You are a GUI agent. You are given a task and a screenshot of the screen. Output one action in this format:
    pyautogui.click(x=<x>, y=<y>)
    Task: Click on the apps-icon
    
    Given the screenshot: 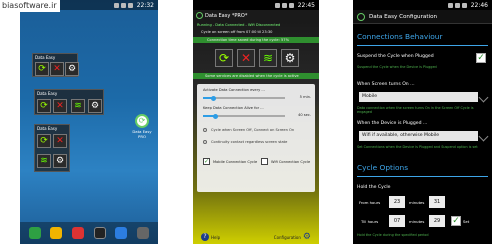 What is the action you would take?
    pyautogui.click(x=143, y=233)
    